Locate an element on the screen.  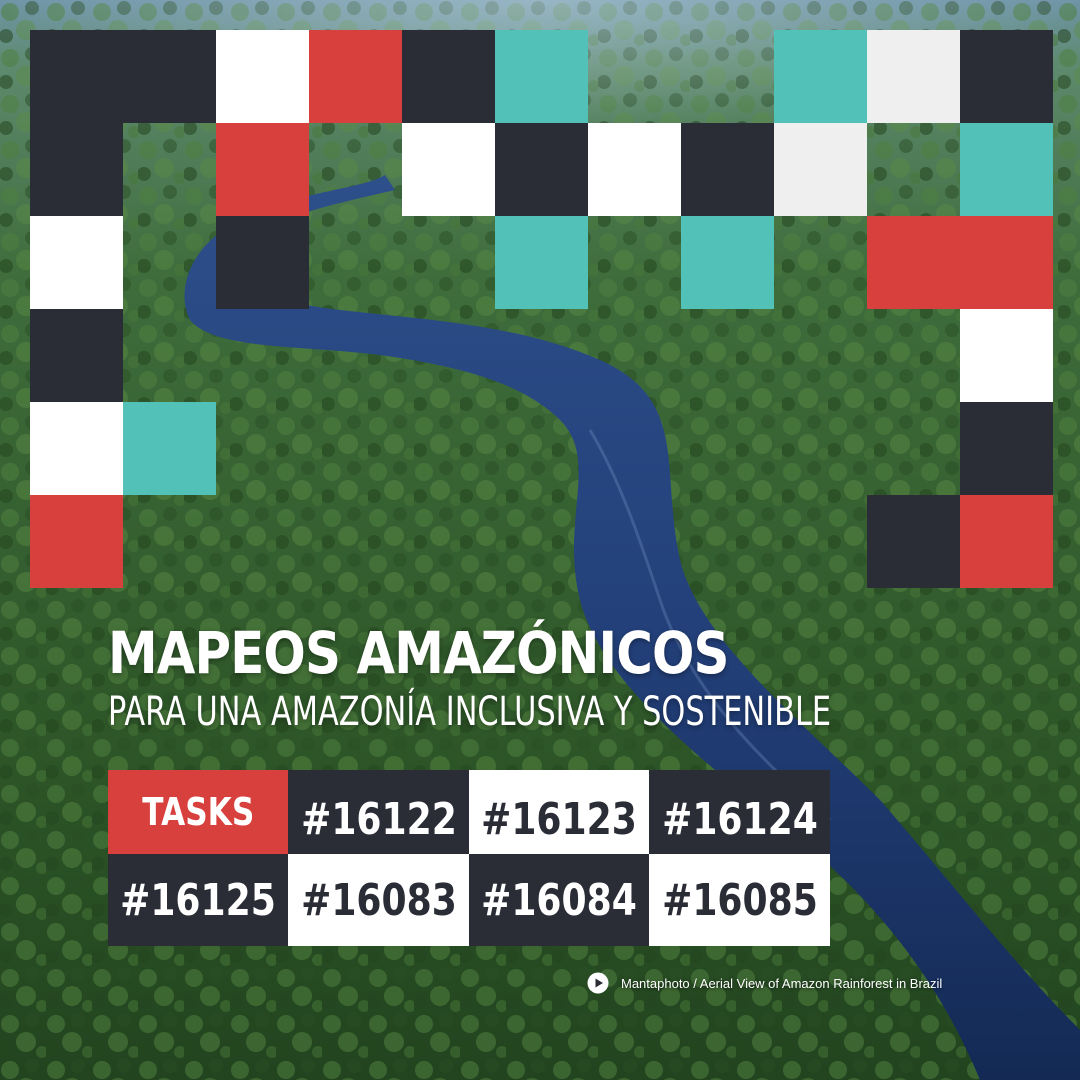
tasks-header: TASKS is located at coordinates (198, 812).